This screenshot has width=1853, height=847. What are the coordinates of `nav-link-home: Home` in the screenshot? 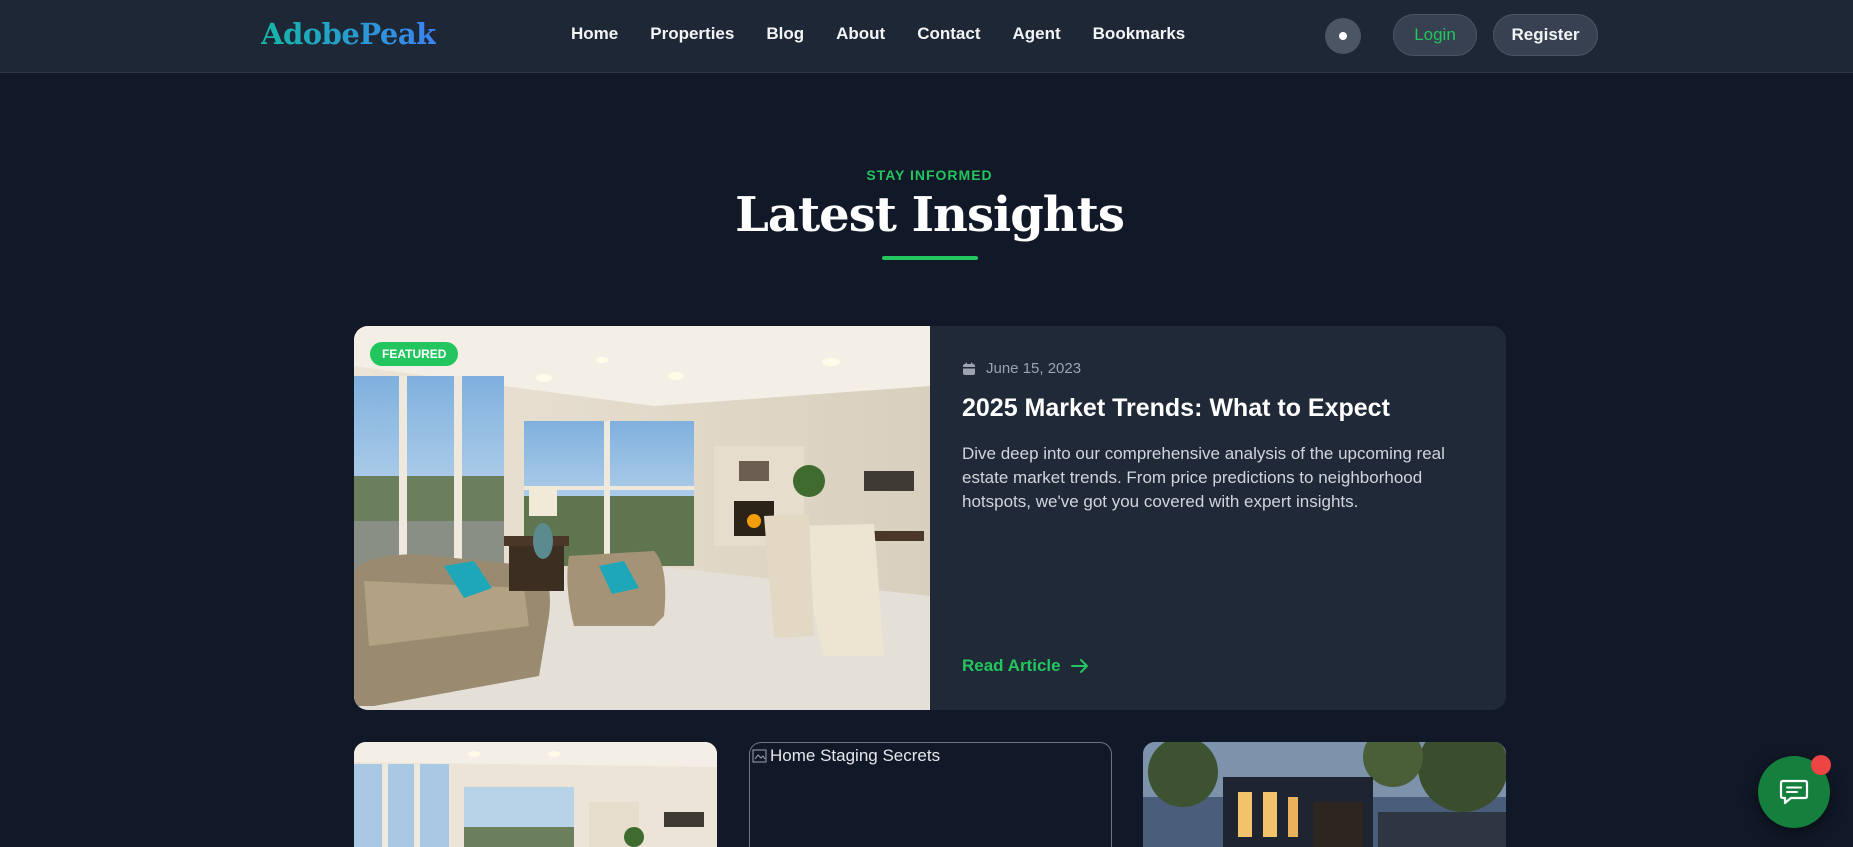 It's located at (594, 34).